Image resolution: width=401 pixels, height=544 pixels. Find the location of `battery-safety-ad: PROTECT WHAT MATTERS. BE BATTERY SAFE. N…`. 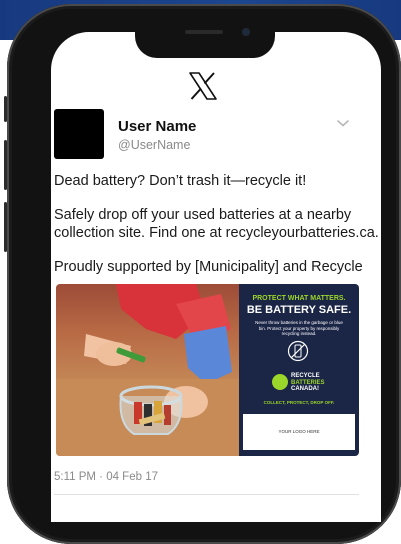

battery-safety-ad: PROTECT WHAT MATTERS. BE BATTERY SAFE. N… is located at coordinates (299, 370).